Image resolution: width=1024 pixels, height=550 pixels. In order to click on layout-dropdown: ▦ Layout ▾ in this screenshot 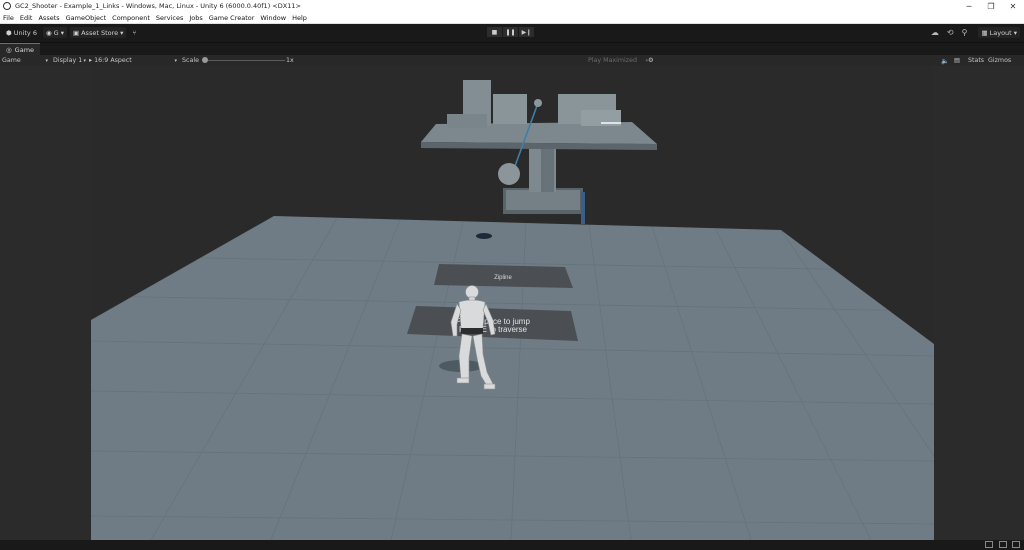, I will do `click(999, 32)`.